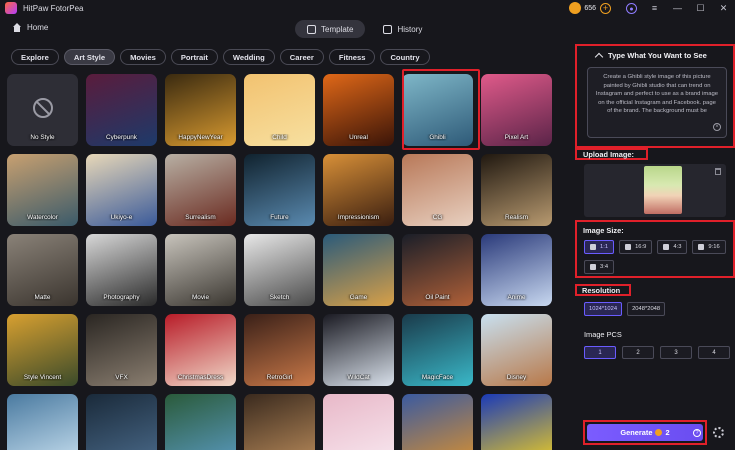  What do you see at coordinates (654, 8) in the screenshot?
I see `menu-icon: ≡` at bounding box center [654, 8].